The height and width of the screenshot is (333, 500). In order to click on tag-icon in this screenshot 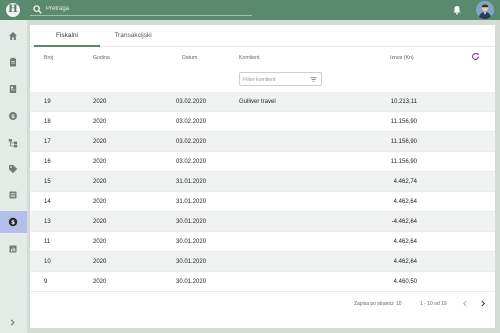, I will do `click(13, 169)`.